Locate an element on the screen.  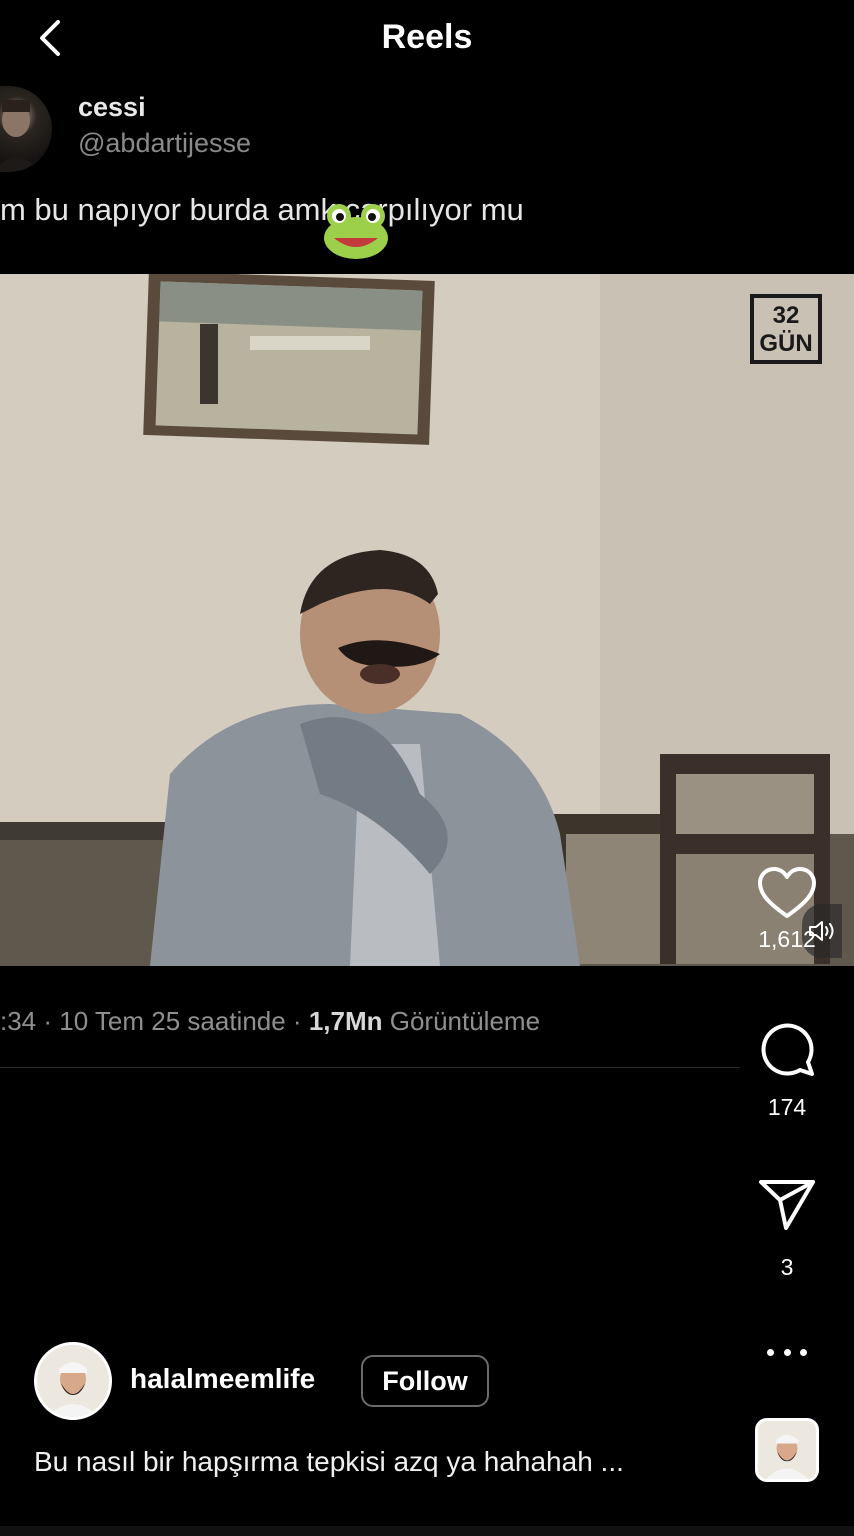
divider is located at coordinates (370, 1067).